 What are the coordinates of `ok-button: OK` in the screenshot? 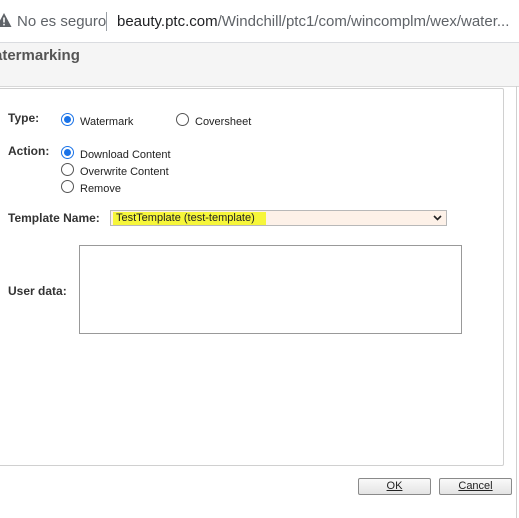 It's located at (394, 486).